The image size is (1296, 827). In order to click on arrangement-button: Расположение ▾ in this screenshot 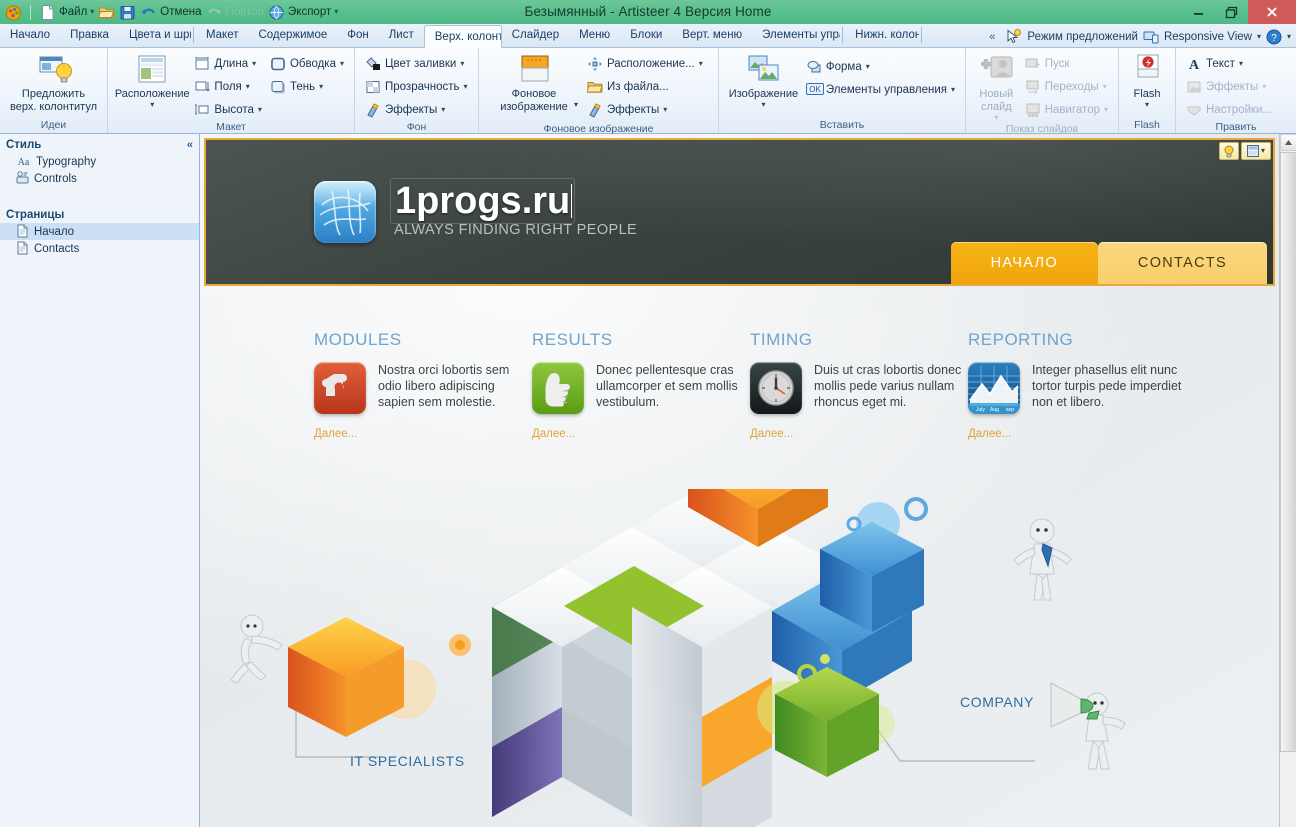, I will do `click(152, 80)`.